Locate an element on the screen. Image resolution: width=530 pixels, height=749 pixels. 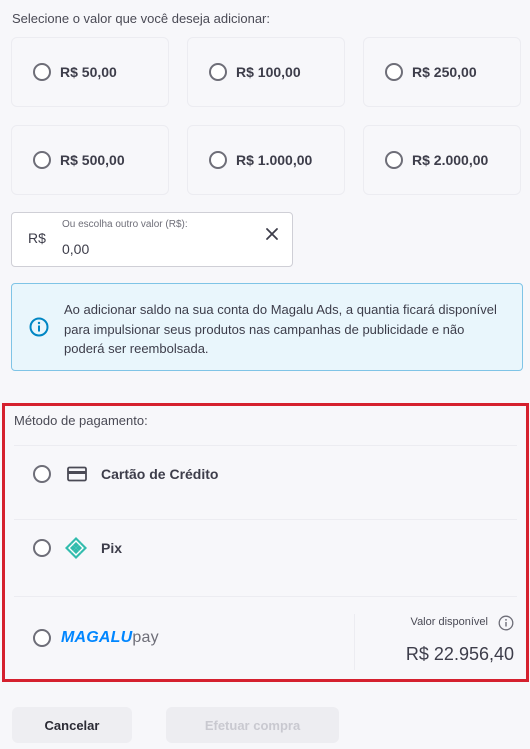
payment-label: Pix is located at coordinates (112, 548).